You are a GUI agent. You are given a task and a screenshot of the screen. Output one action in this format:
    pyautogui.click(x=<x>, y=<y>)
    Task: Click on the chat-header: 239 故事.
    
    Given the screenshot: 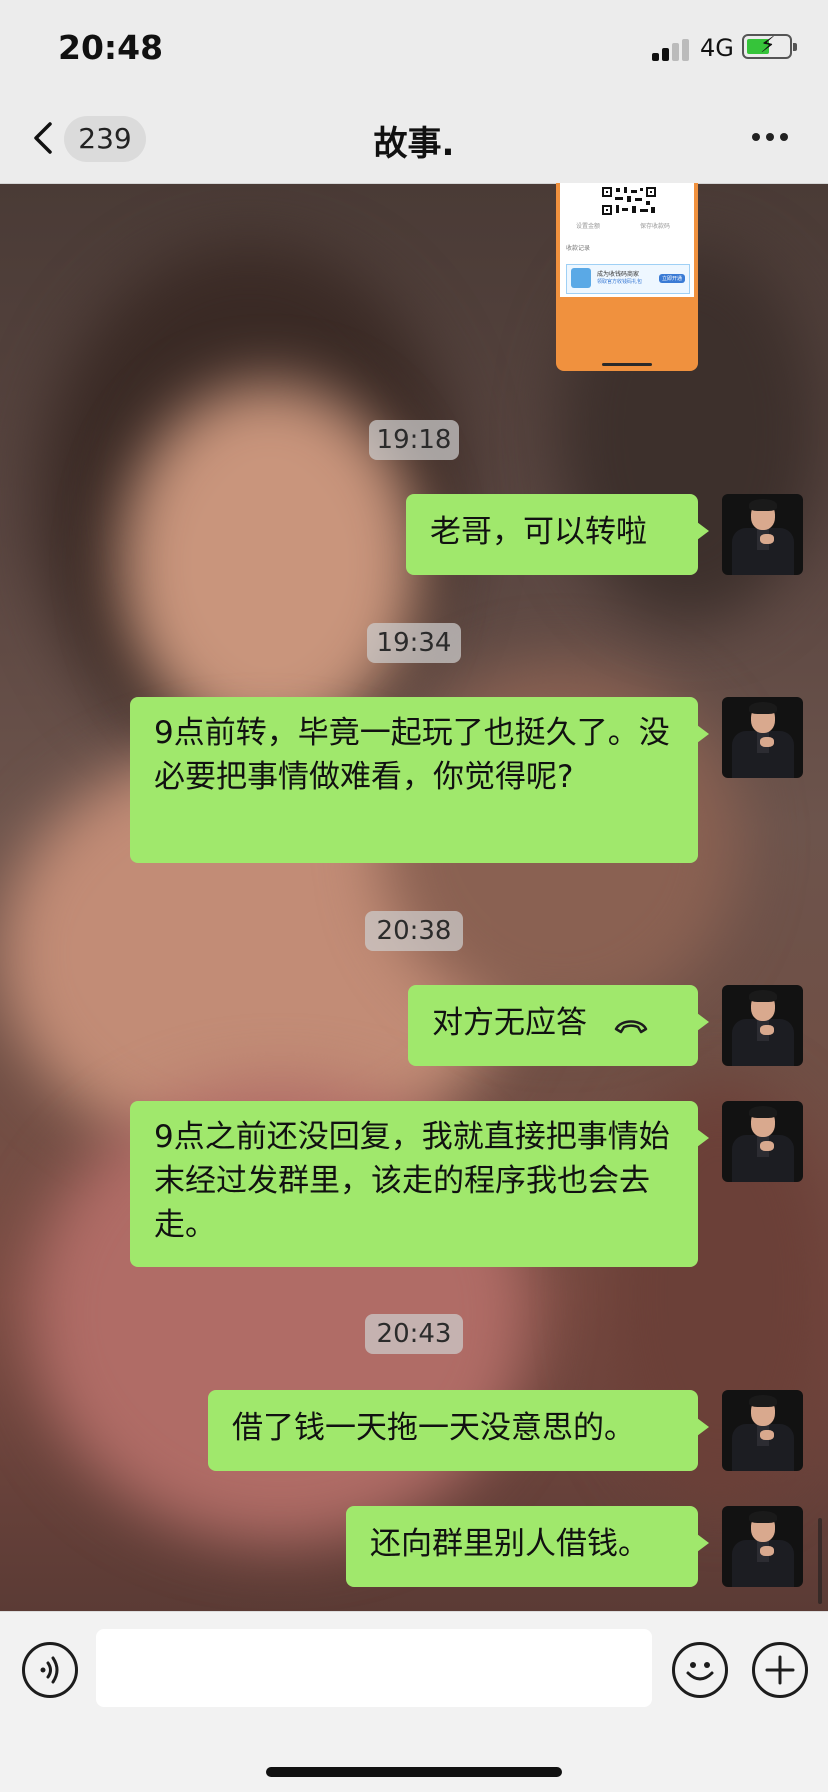 What is the action you would take?
    pyautogui.click(x=414, y=140)
    